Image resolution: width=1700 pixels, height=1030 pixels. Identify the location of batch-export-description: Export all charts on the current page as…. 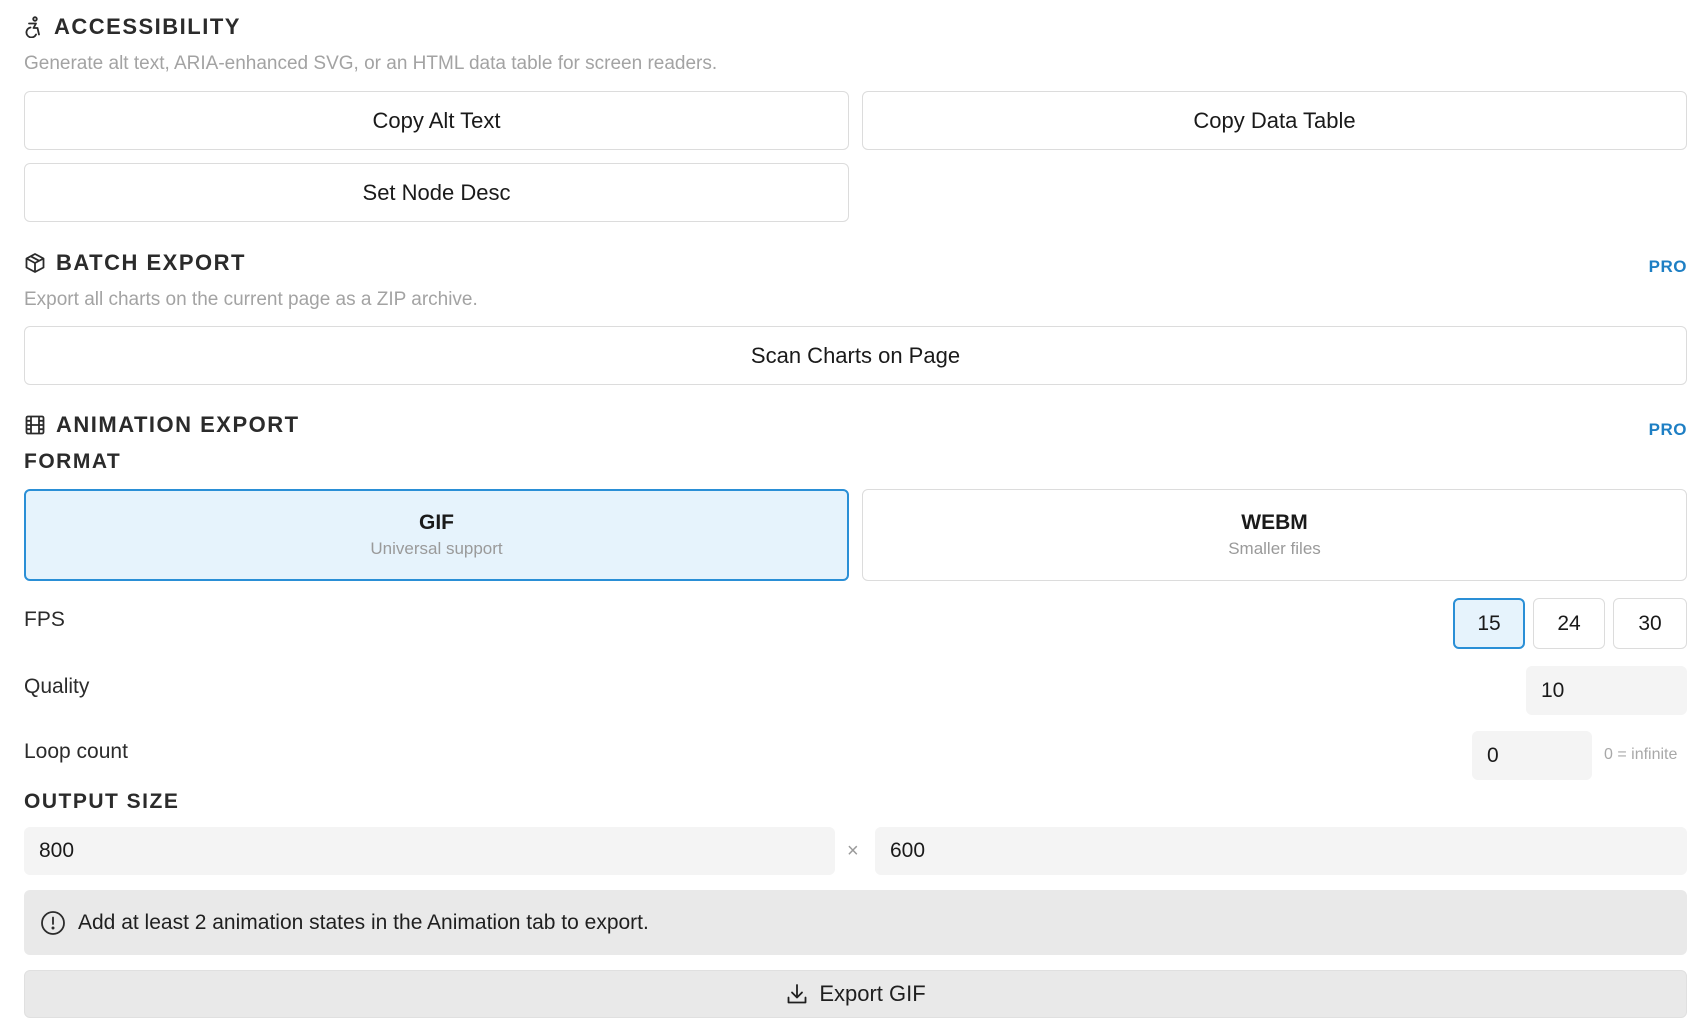
(251, 299).